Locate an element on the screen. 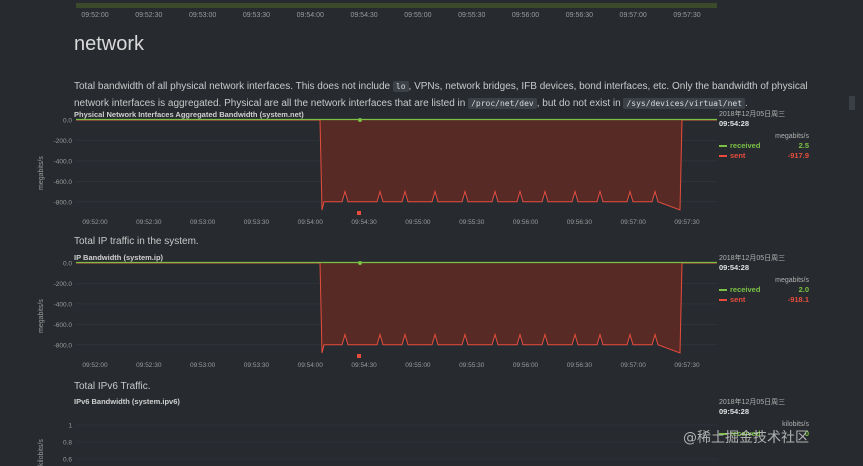  legend-value: 2.0 is located at coordinates (803, 289).